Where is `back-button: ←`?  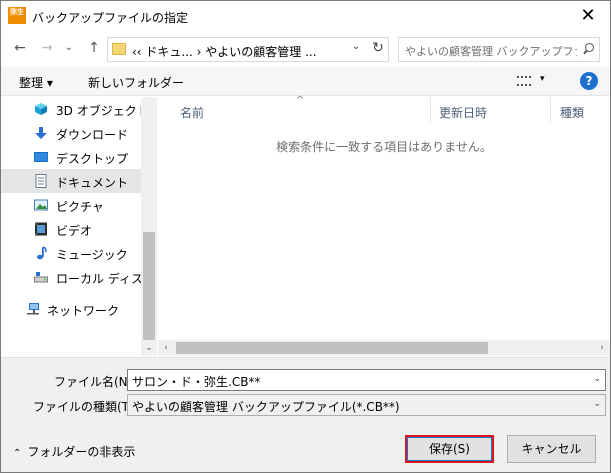
back-button: ← is located at coordinates (20, 48).